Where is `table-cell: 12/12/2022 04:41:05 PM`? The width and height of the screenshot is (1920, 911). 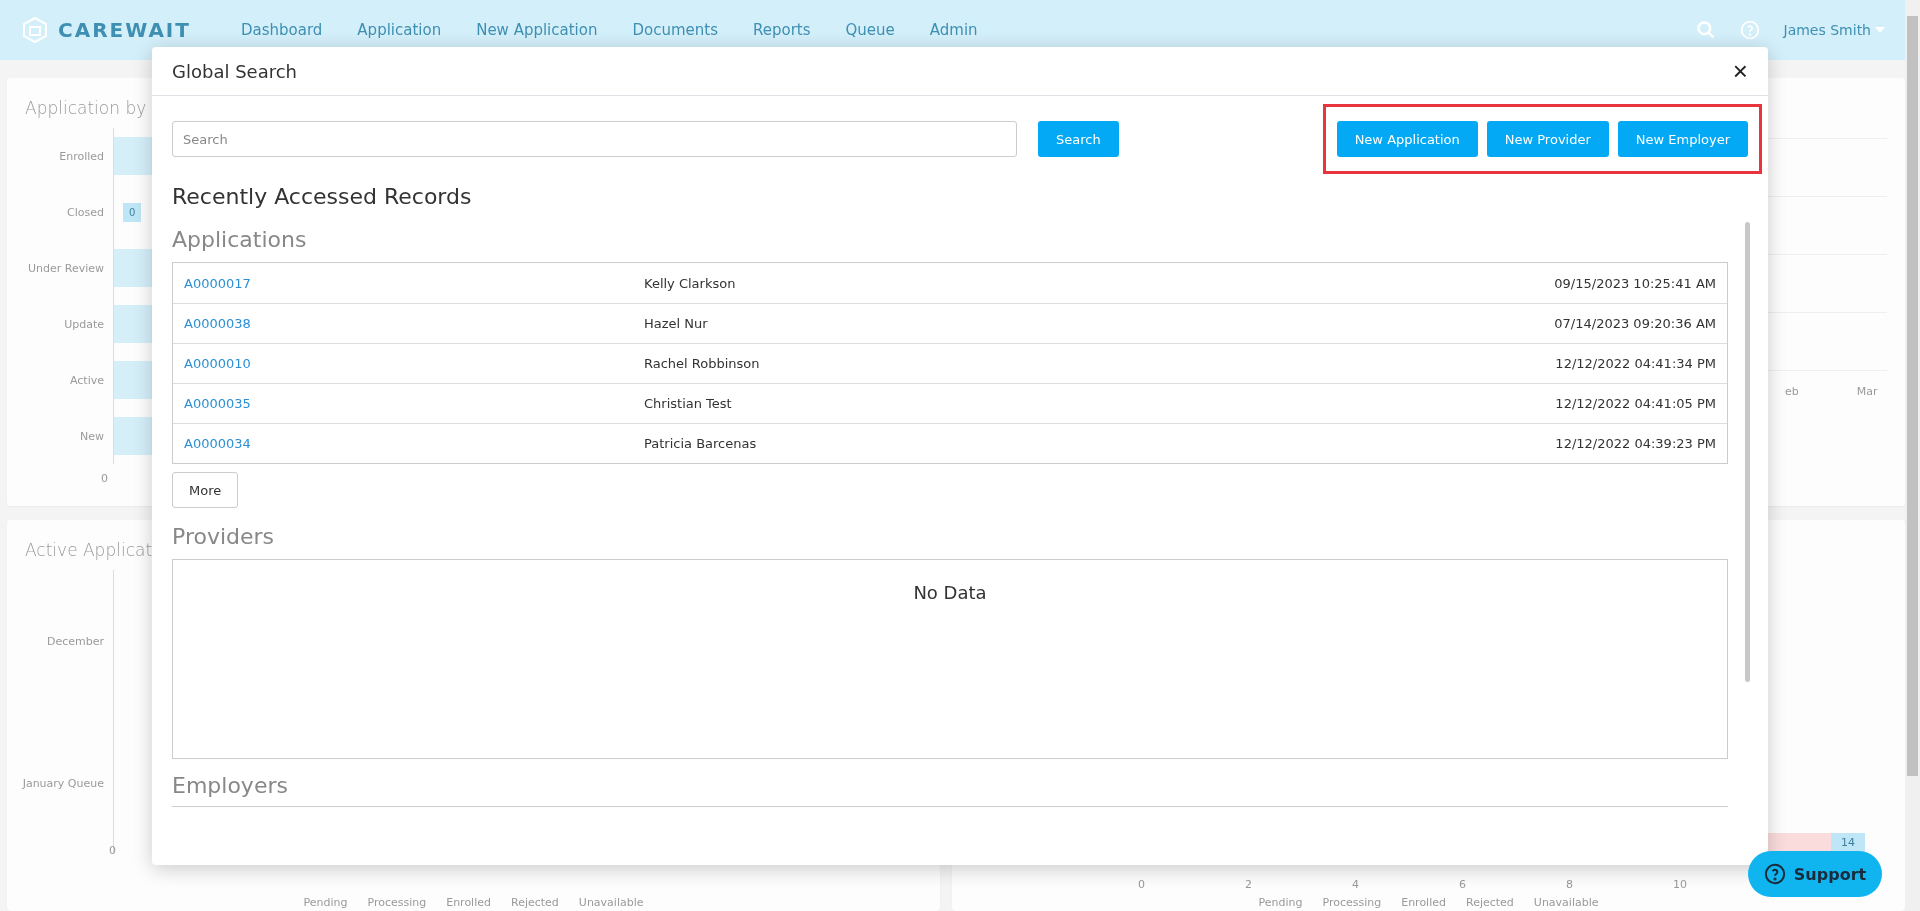 table-cell: 12/12/2022 04:41:05 PM is located at coordinates (1635, 403).